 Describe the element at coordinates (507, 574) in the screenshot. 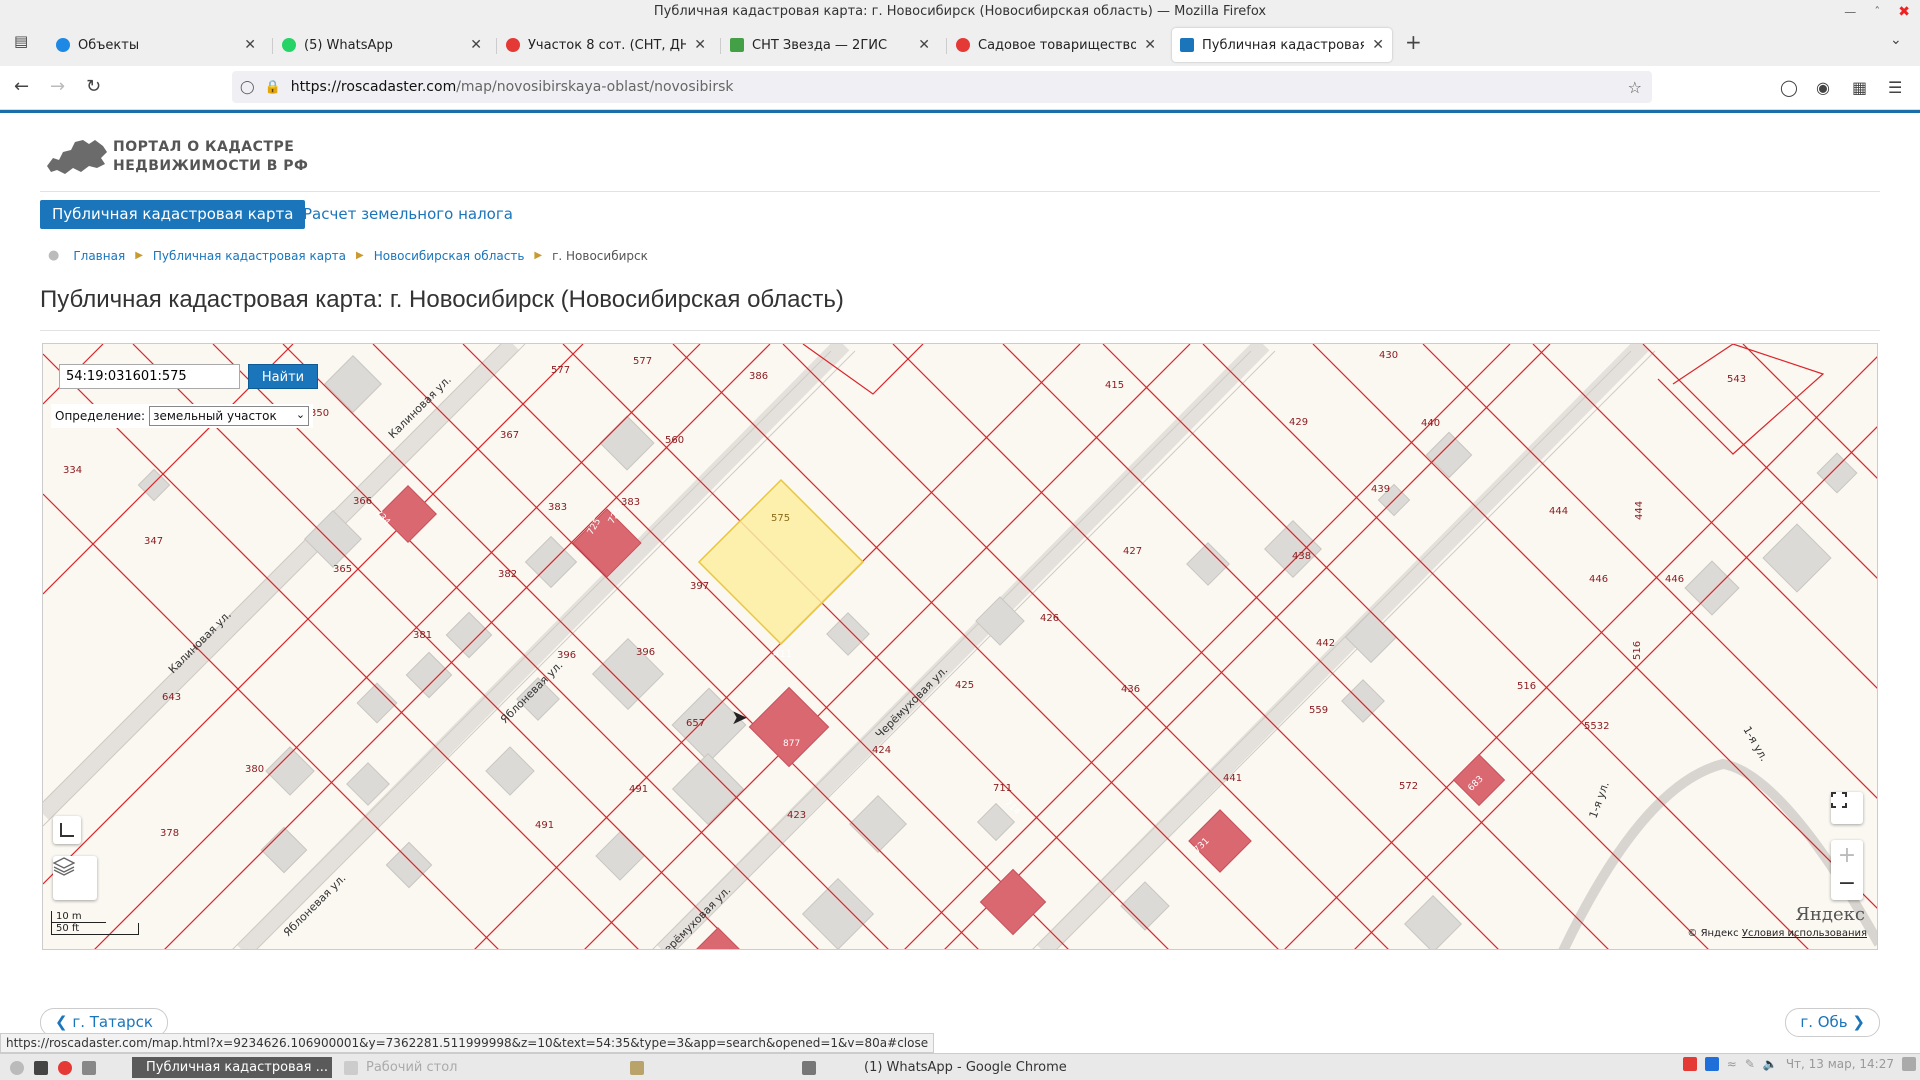

I see `parcel-number: 382` at that location.